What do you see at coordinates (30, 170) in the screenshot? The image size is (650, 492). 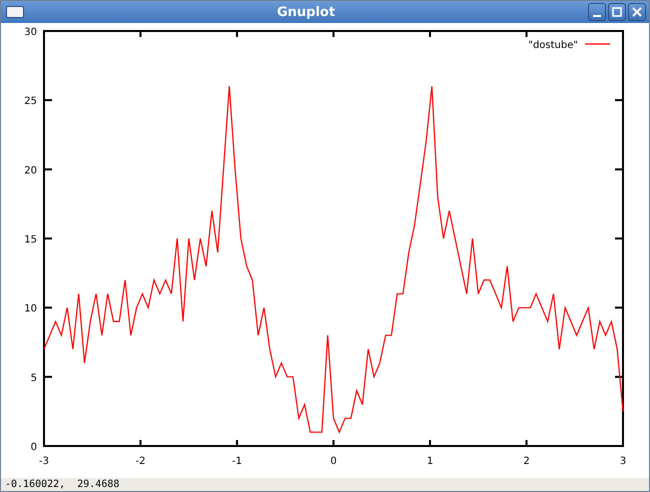 I see `axis-tick-label: 20` at bounding box center [30, 170].